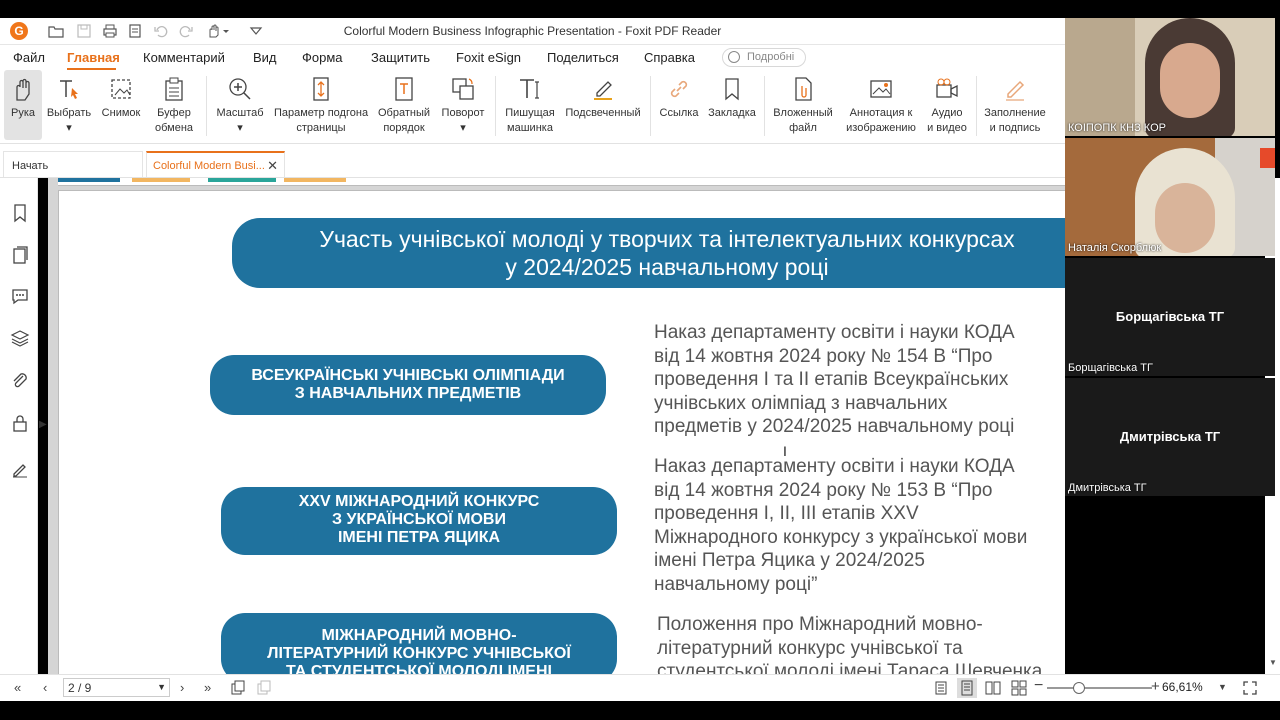  Describe the element at coordinates (20, 423) in the screenshot. I see `security-panel-icon` at that location.